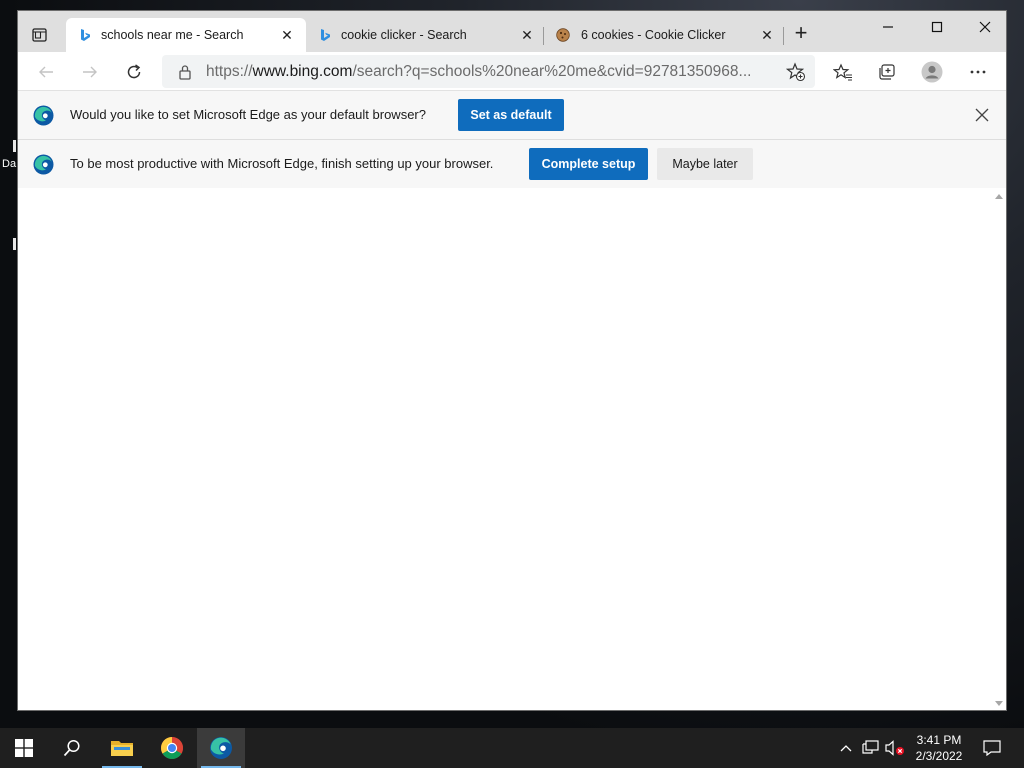 This screenshot has width=1024, height=768. Describe the element at coordinates (90, 72) in the screenshot. I see `forward-arrow-icon` at that location.